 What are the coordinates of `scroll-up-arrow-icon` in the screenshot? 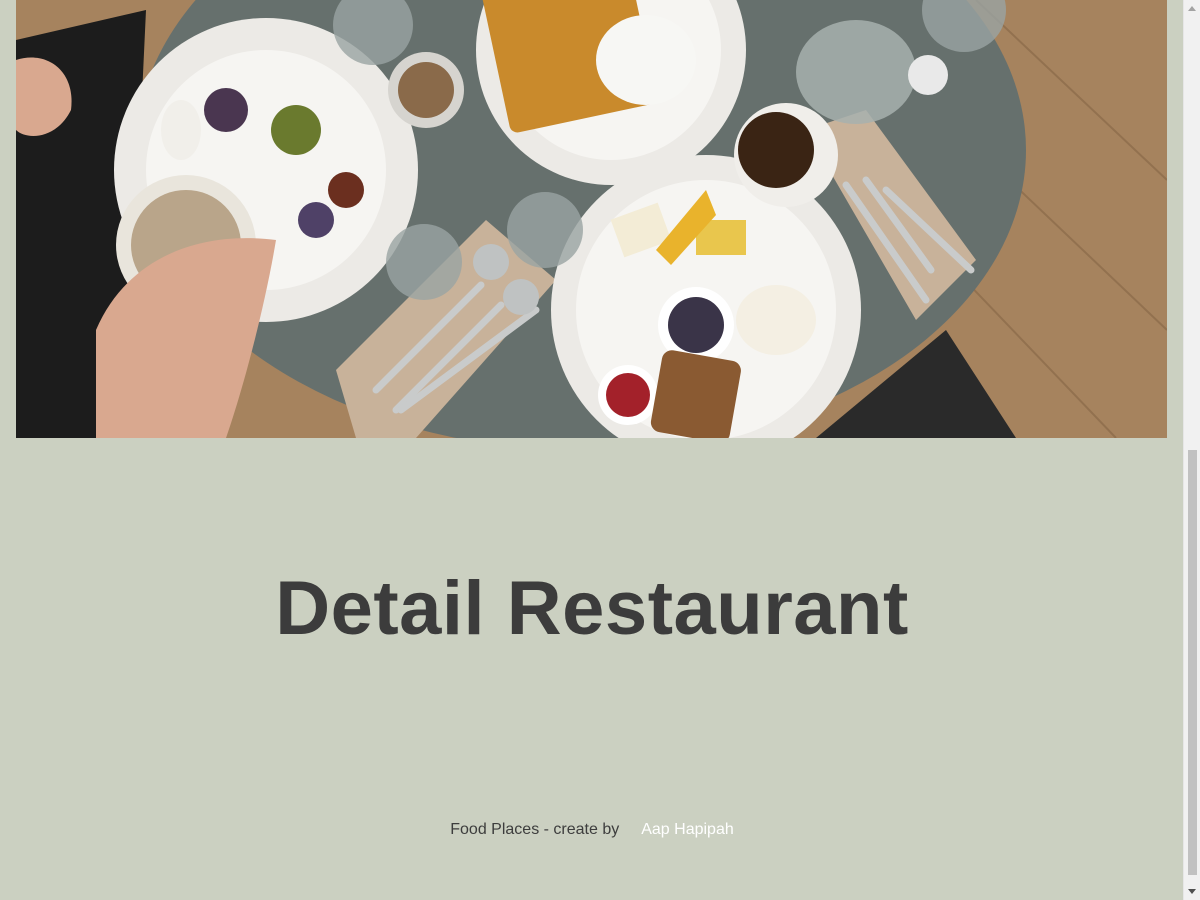 It's located at (1192, 8).